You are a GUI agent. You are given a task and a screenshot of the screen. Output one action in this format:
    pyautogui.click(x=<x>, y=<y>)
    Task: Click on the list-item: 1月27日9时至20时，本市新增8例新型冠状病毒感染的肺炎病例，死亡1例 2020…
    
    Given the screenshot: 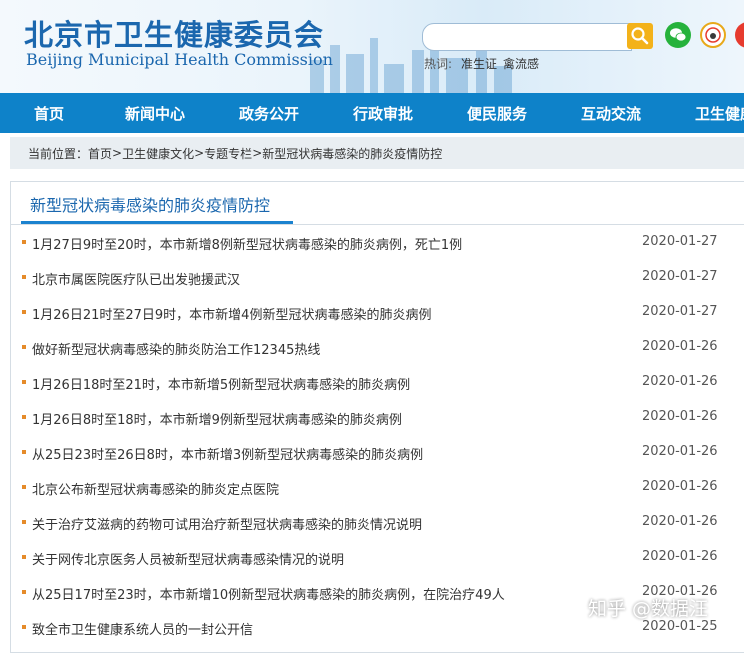 What is the action you would take?
    pyautogui.click(x=377, y=242)
    